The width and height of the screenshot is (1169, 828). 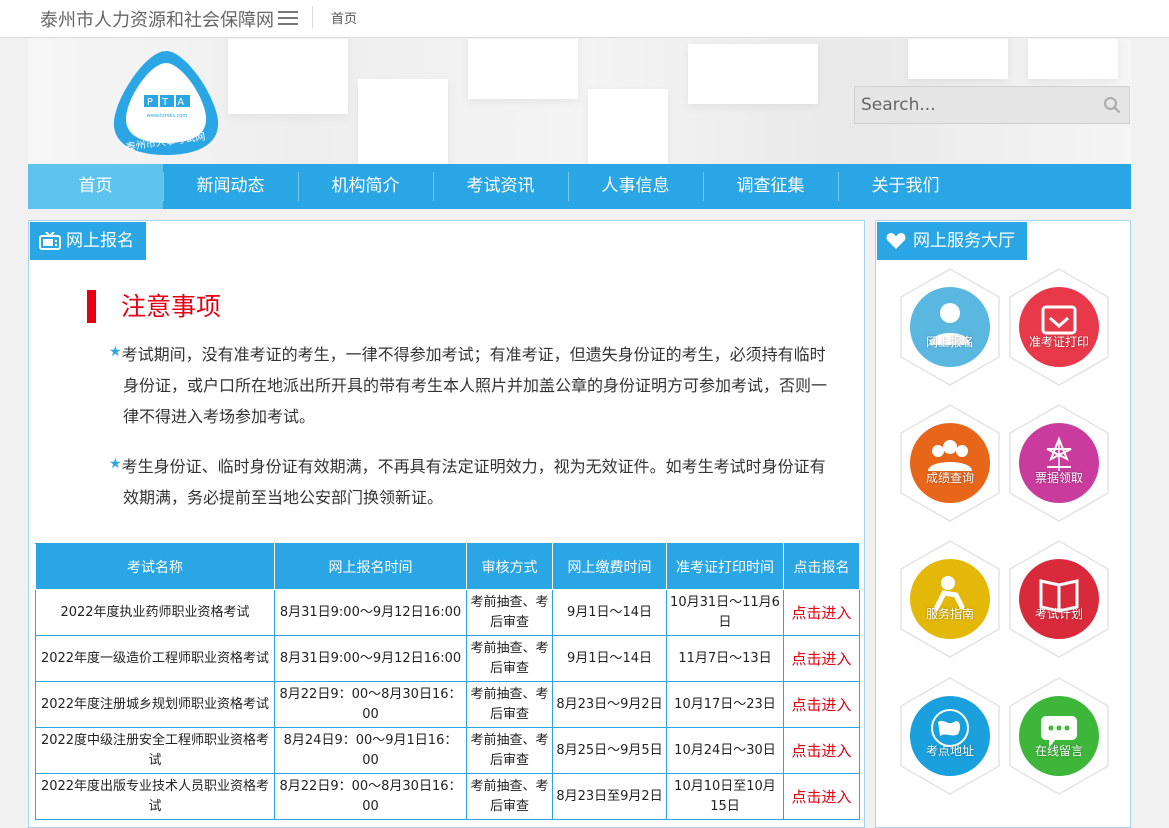 What do you see at coordinates (167, 116) in the screenshot?
I see `logo-url: www.tzrsks.com` at bounding box center [167, 116].